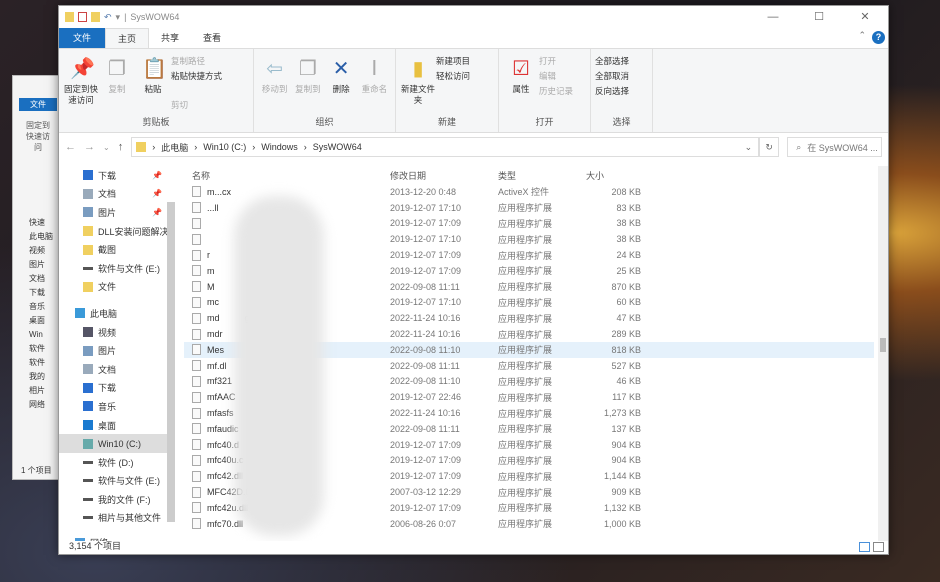 Image resolution: width=940 pixels, height=582 pixels. Describe the element at coordinates (117, 443) in the screenshot. I see `sidebar-item: Win10 (C:)` at that location.